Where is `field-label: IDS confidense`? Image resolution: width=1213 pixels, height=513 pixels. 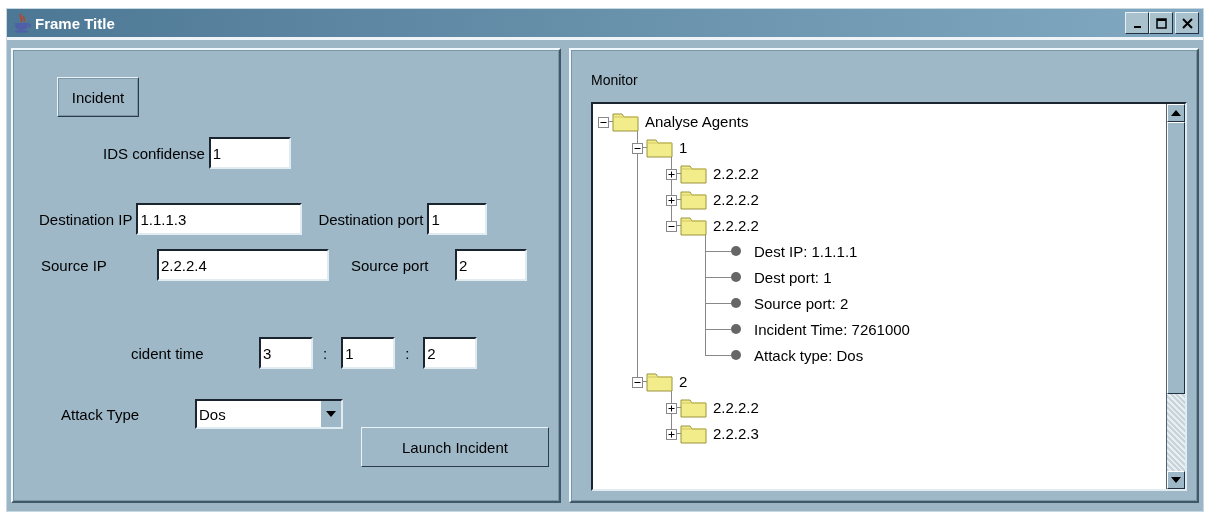 field-label: IDS confidense is located at coordinates (154, 153).